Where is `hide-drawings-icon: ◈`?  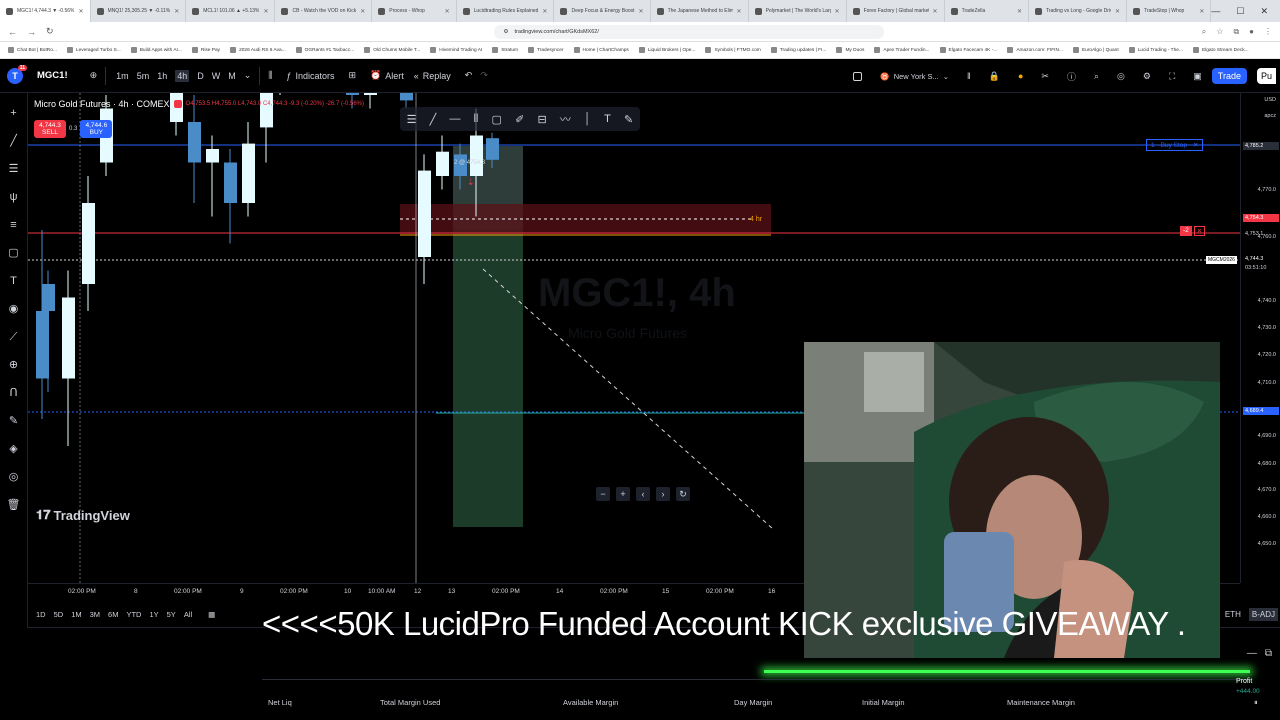 hide-drawings-icon: ◈ is located at coordinates (13, 449).